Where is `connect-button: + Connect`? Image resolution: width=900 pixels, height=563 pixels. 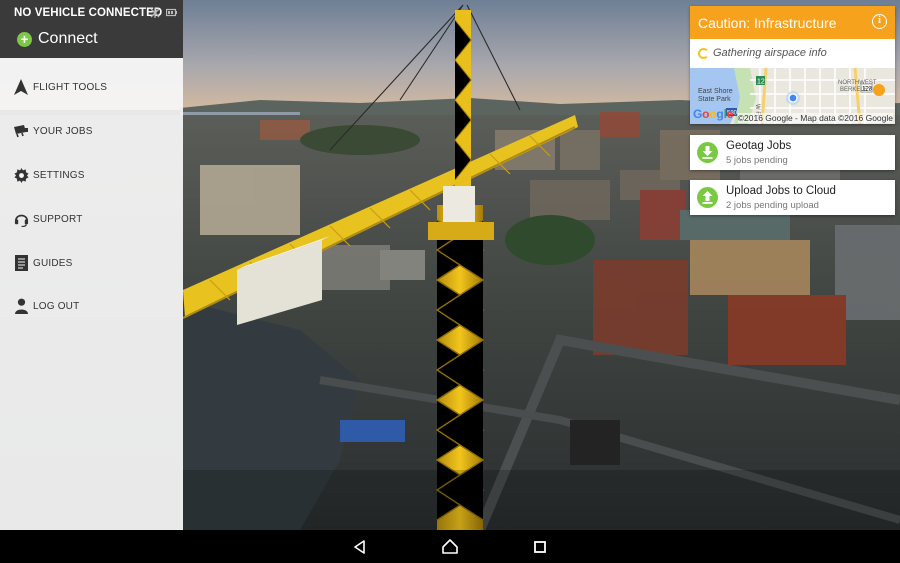 connect-button: + Connect is located at coordinates (57, 39).